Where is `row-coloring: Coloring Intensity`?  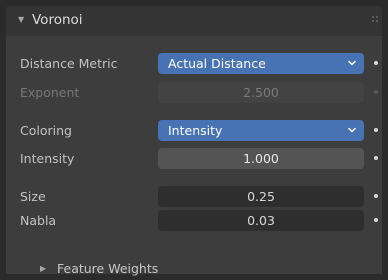
row-coloring: Coloring Intensity is located at coordinates (194, 131).